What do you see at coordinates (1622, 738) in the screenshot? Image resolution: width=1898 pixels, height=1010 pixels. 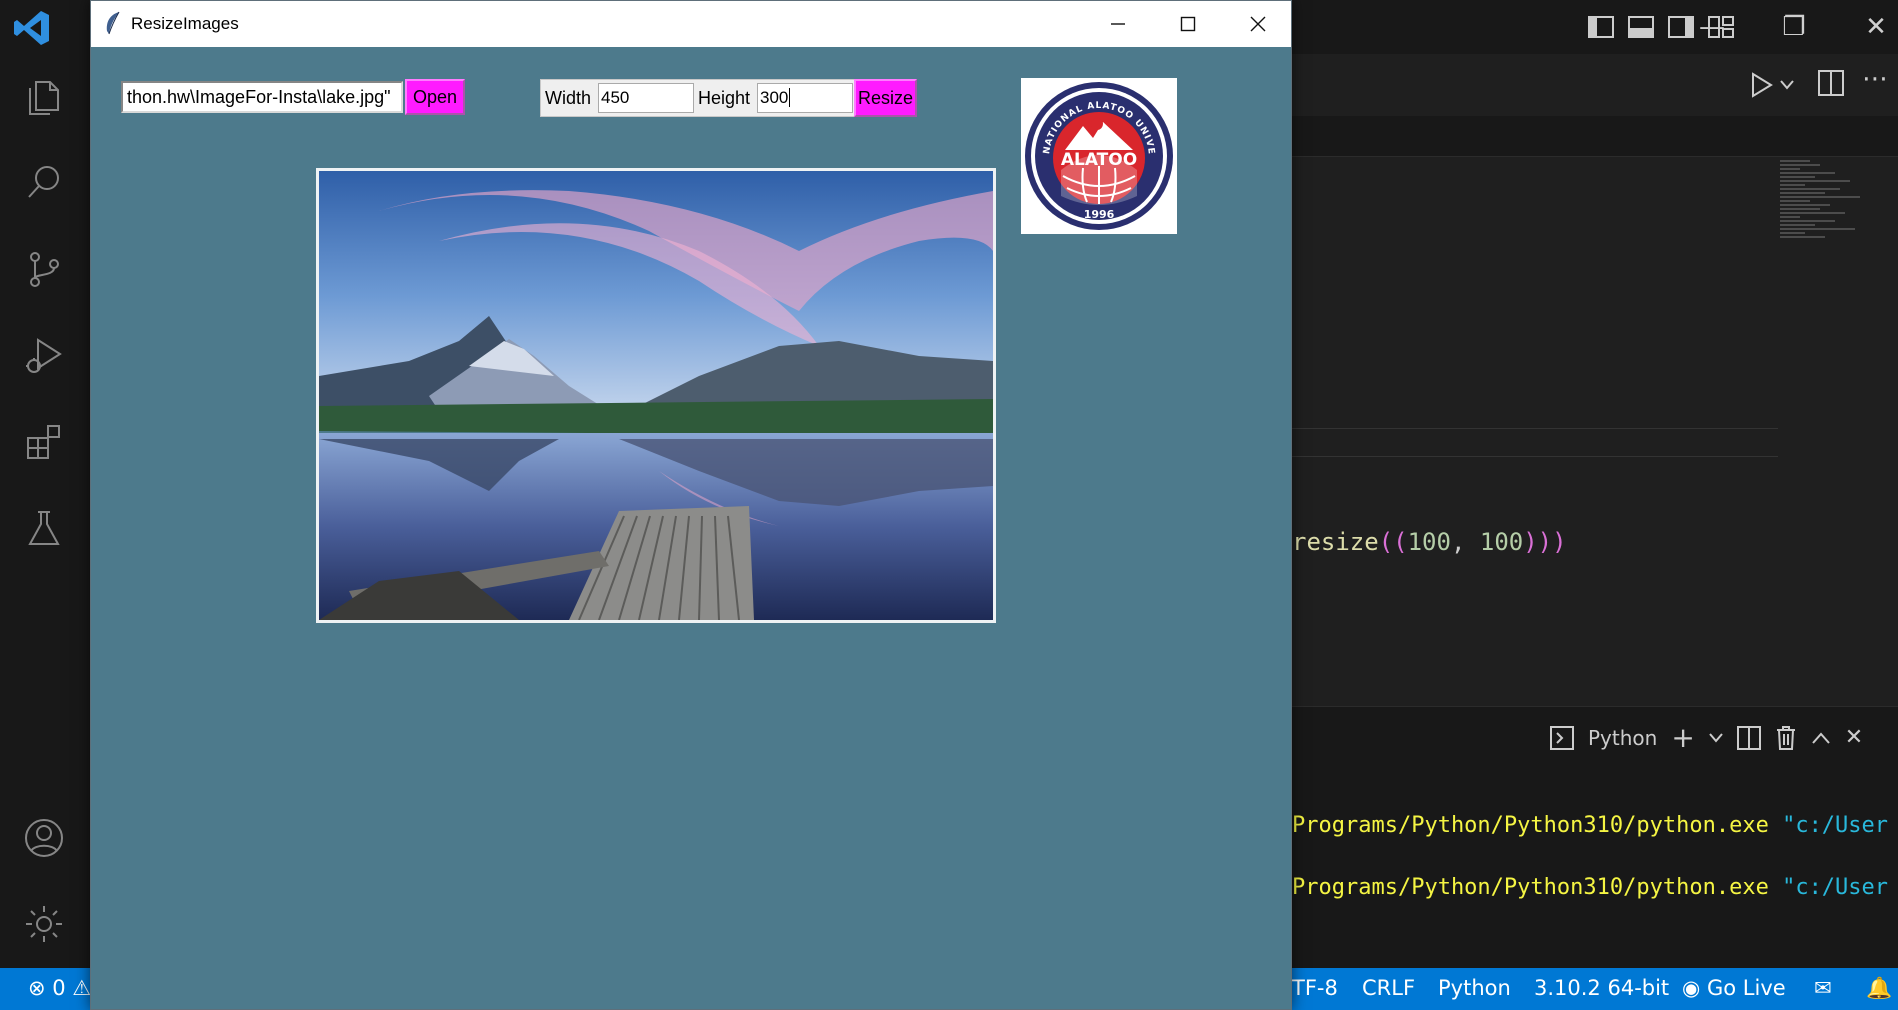 I see `terminal-label: Python` at bounding box center [1622, 738].